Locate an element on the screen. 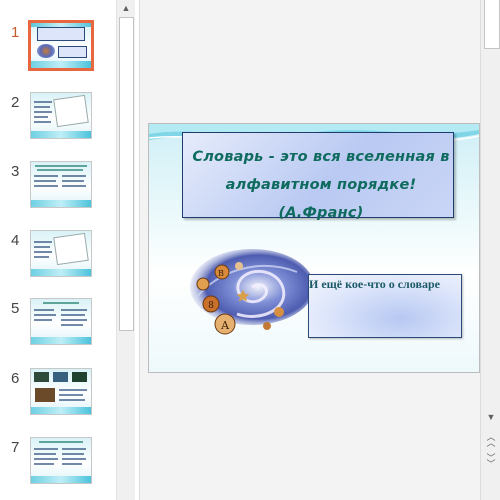  svg-text: 8 is located at coordinates (211, 306).